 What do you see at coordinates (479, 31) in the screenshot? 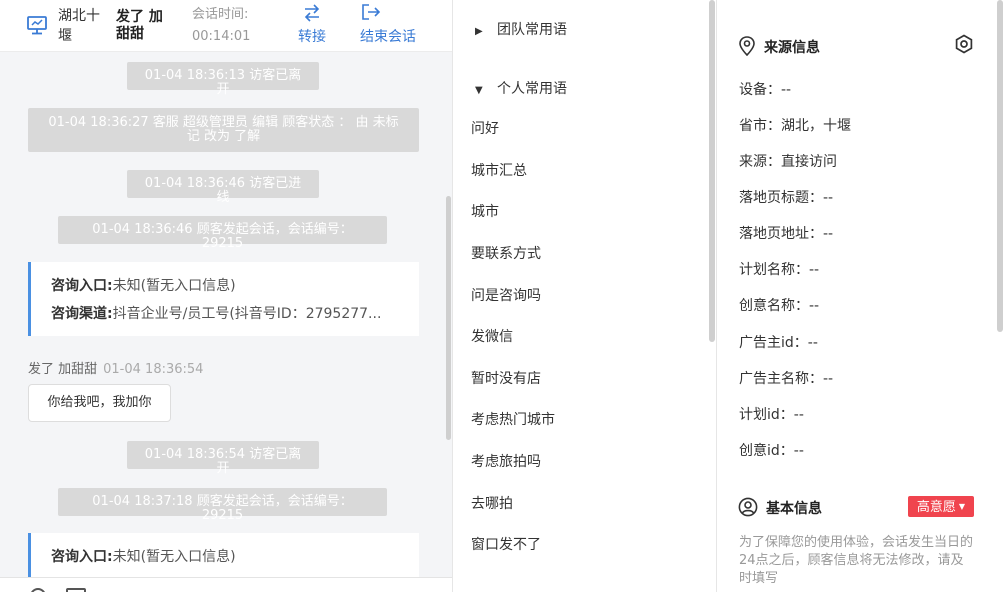
I see `caret-right-icon: ▶` at bounding box center [479, 31].